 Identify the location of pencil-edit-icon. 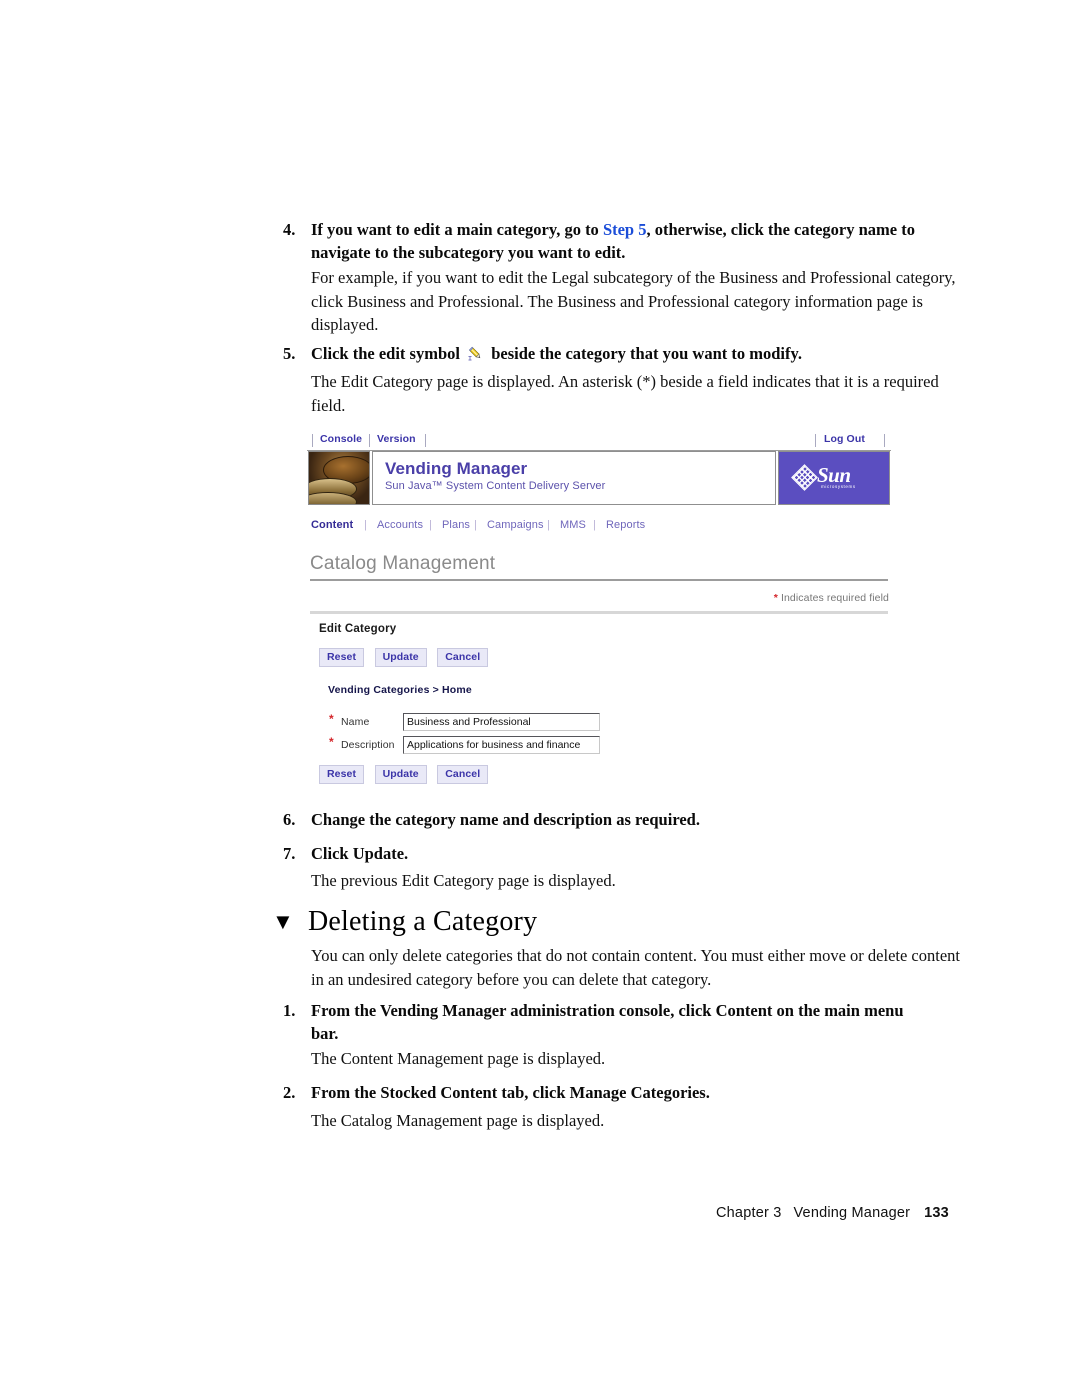
(475, 353).